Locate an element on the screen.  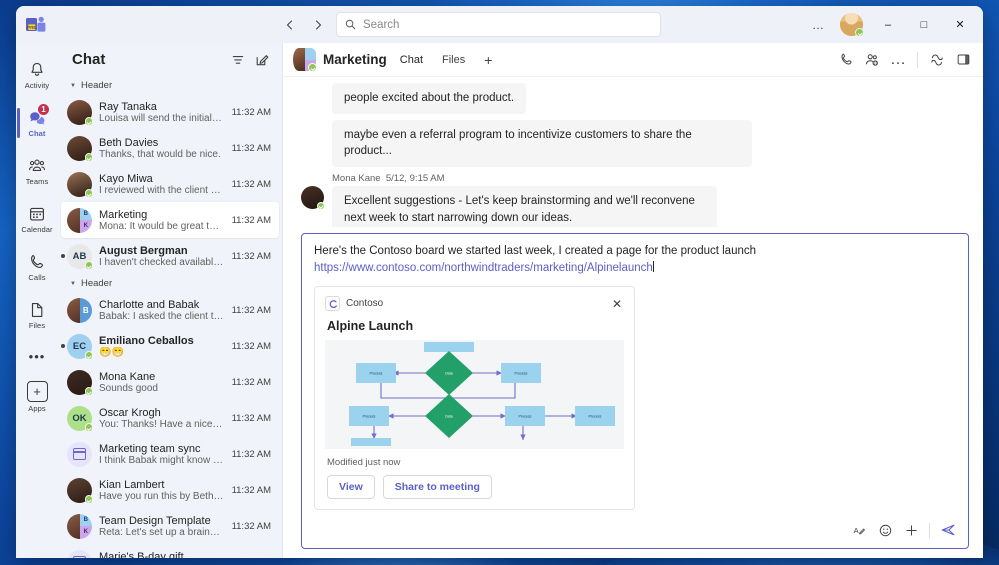
chat-name: Mona Kane is located at coordinates (127, 376).